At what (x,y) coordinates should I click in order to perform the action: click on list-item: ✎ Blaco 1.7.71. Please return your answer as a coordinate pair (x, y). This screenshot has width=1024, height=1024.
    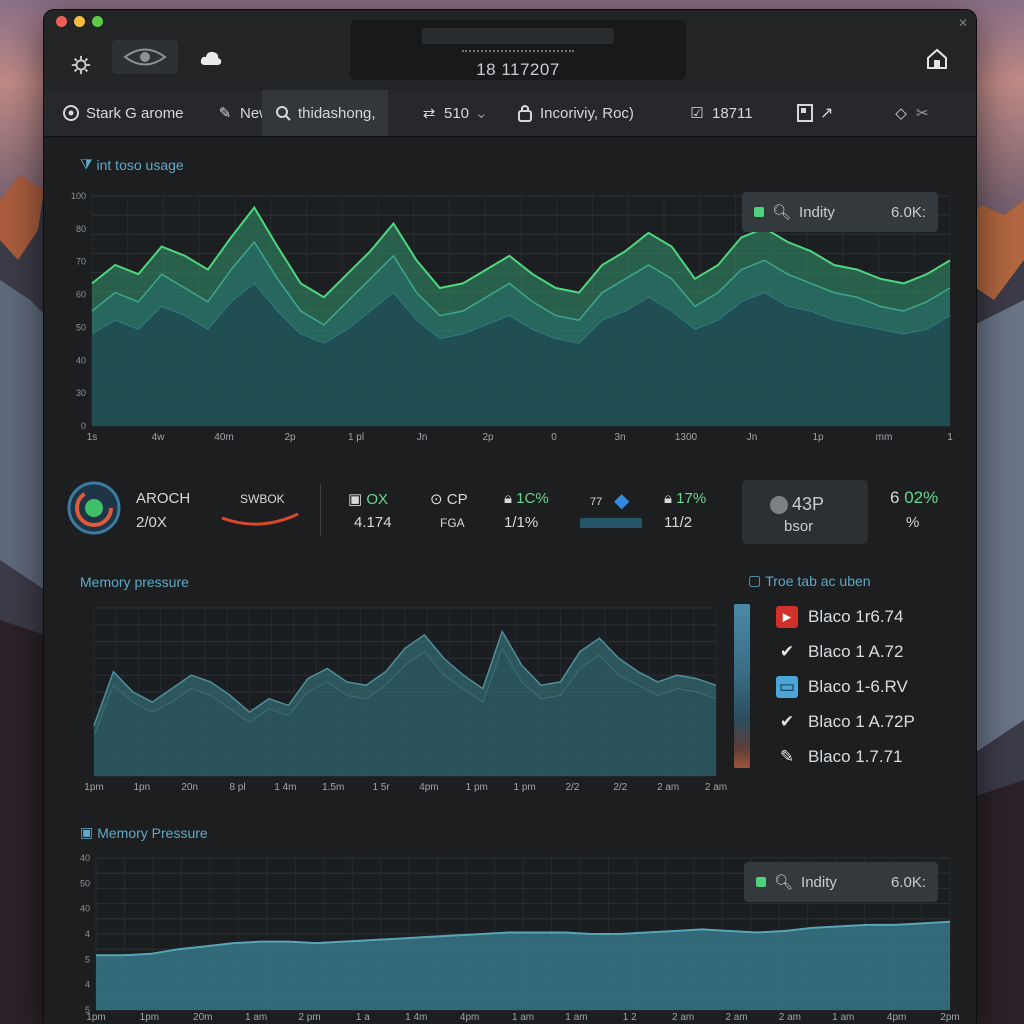
    Looking at the image, I should click on (839, 757).